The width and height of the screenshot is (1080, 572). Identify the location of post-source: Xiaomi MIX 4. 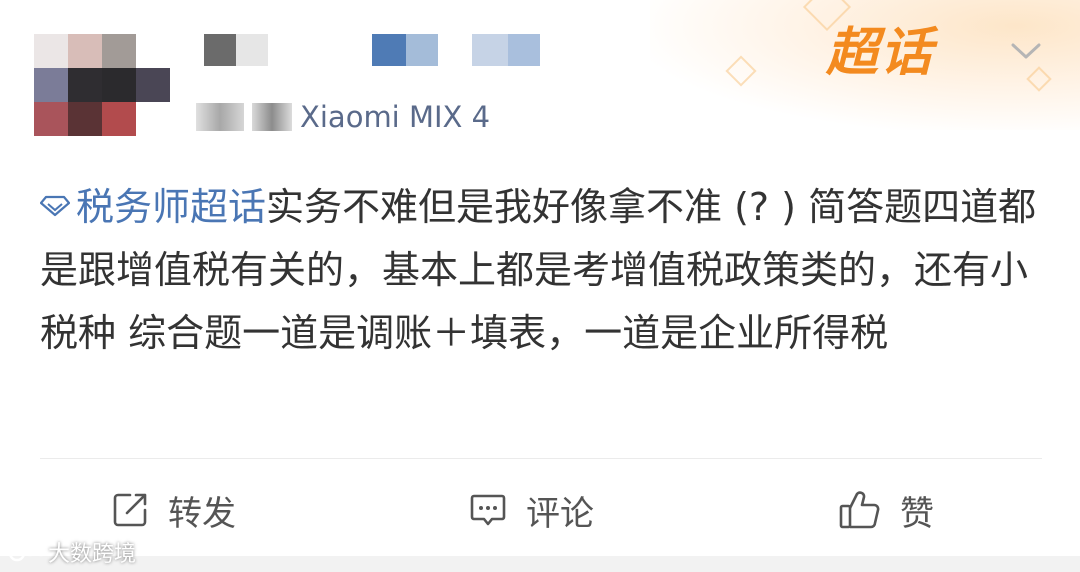
(395, 117).